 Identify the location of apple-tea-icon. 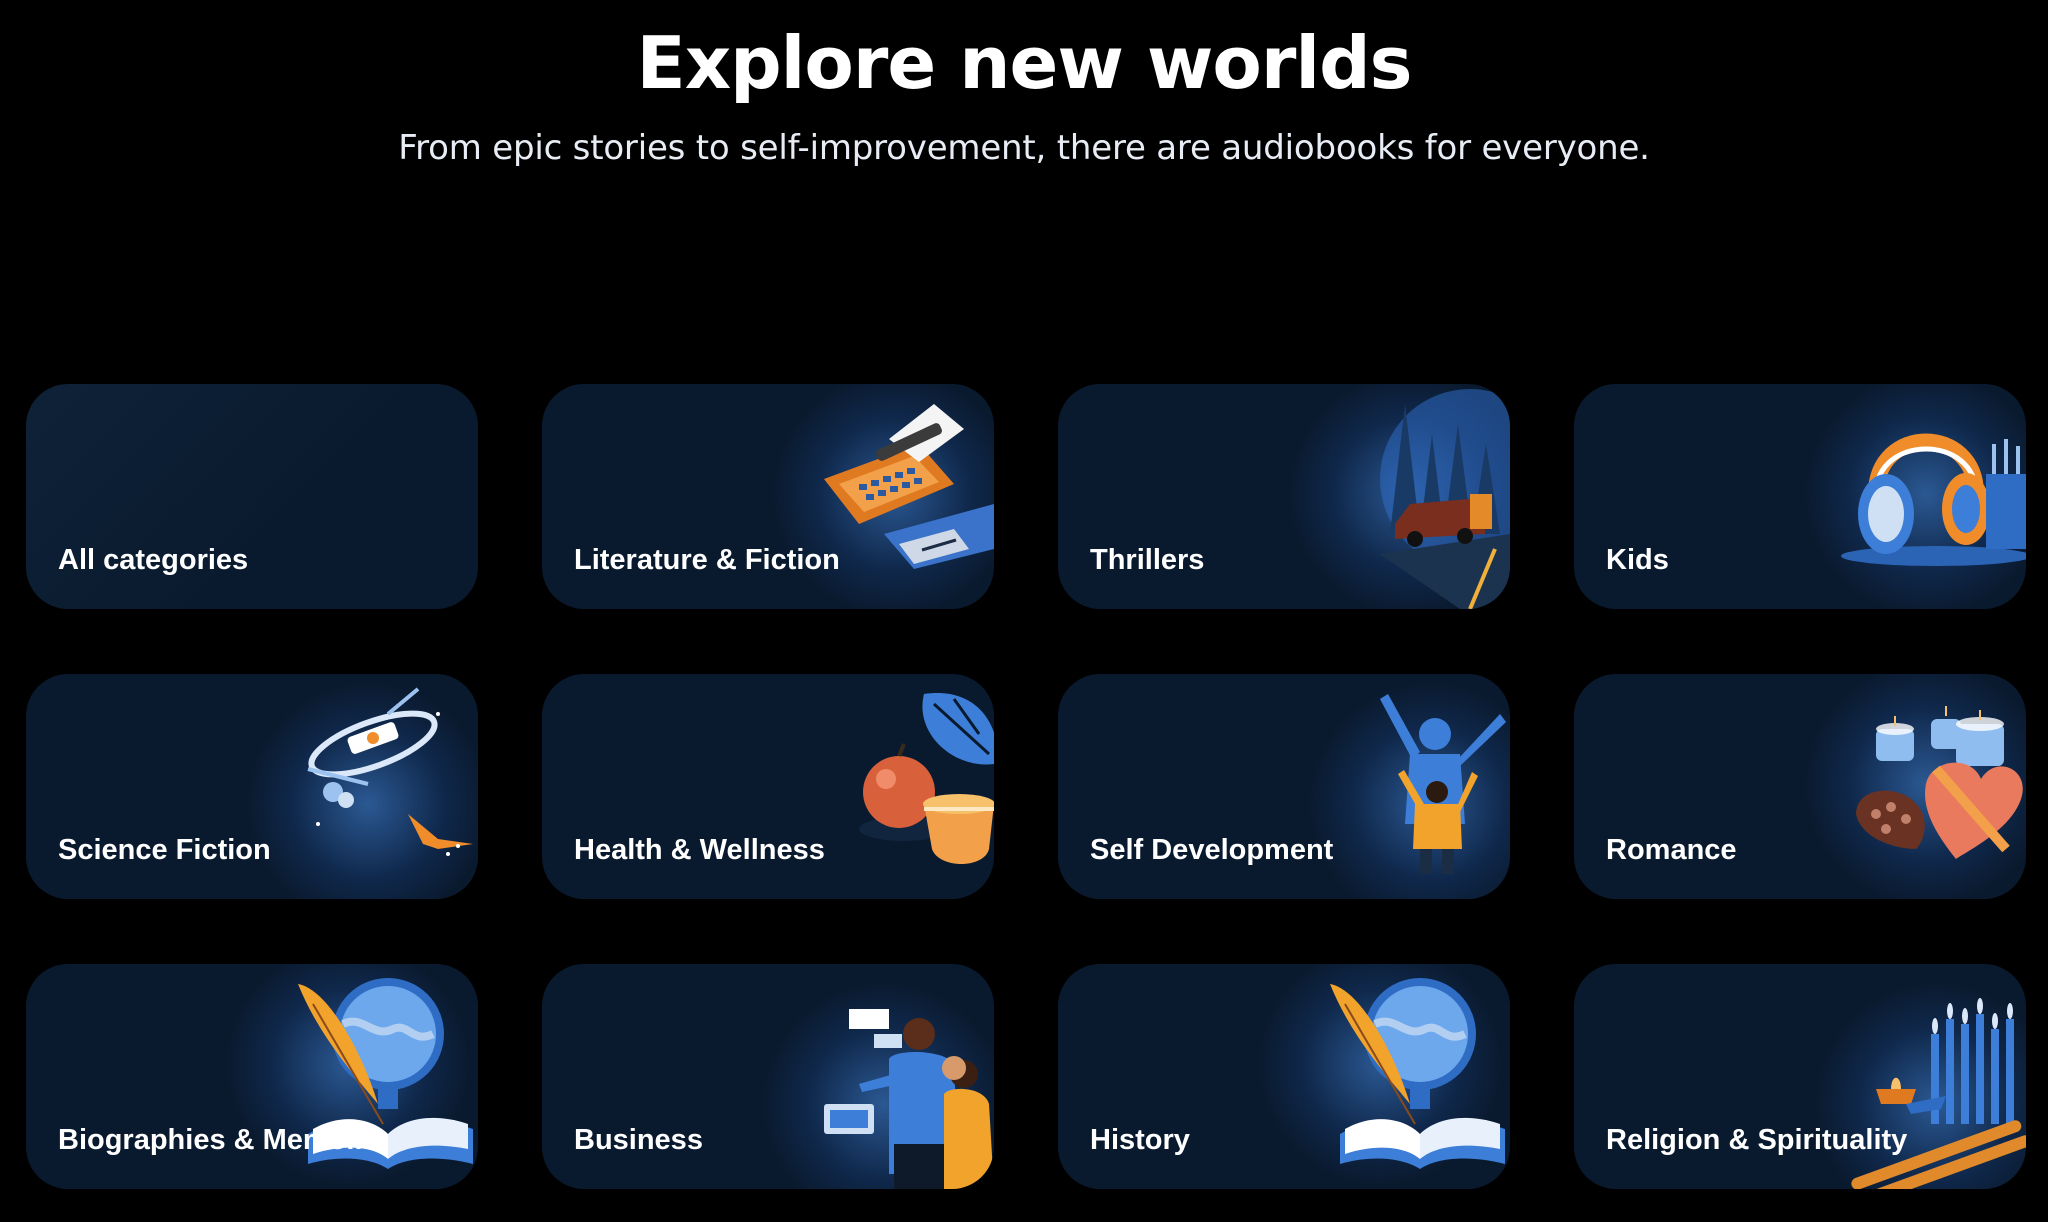
(926, 778).